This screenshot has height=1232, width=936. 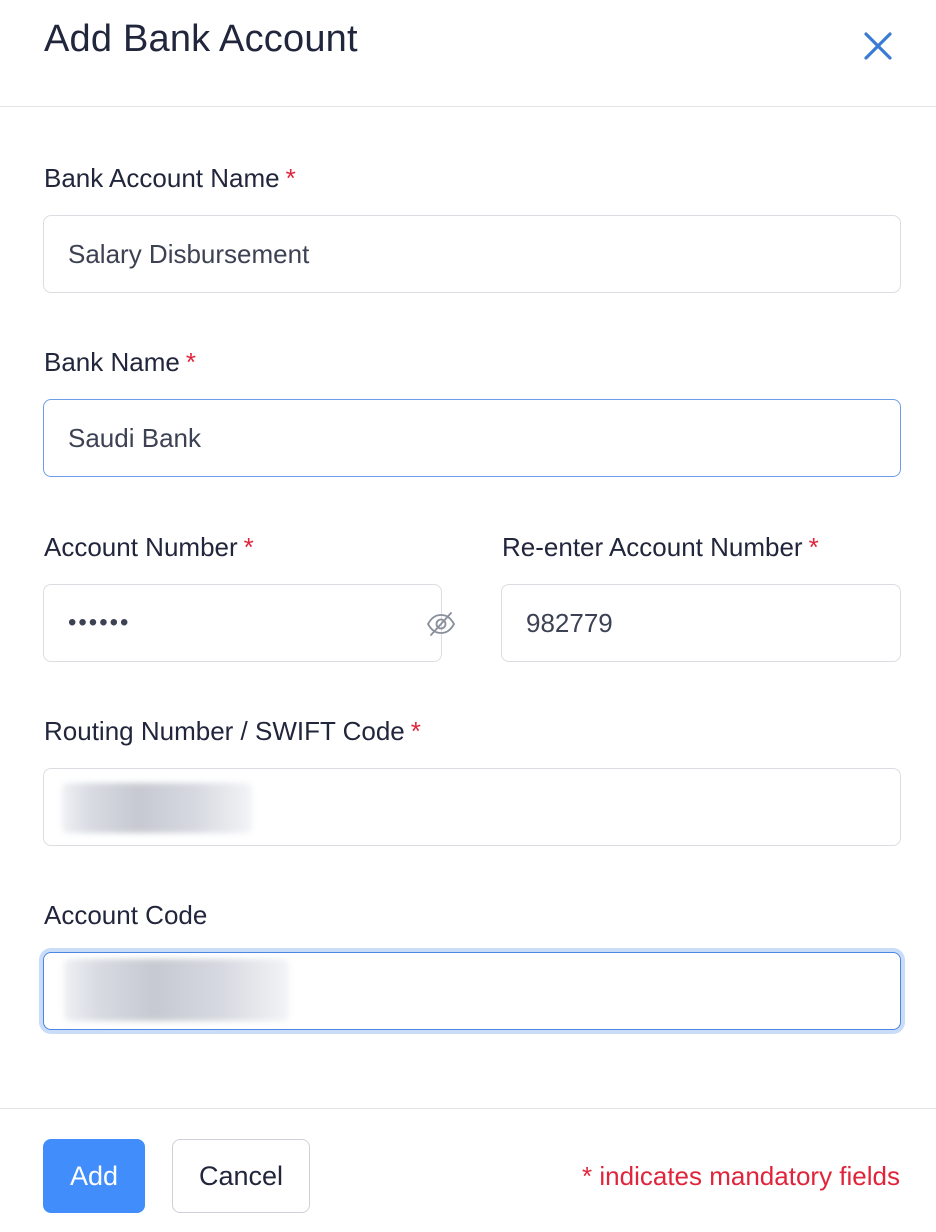 I want to click on routing-number-label-text: Routing Number / SWIFT Code, so click(x=224, y=731).